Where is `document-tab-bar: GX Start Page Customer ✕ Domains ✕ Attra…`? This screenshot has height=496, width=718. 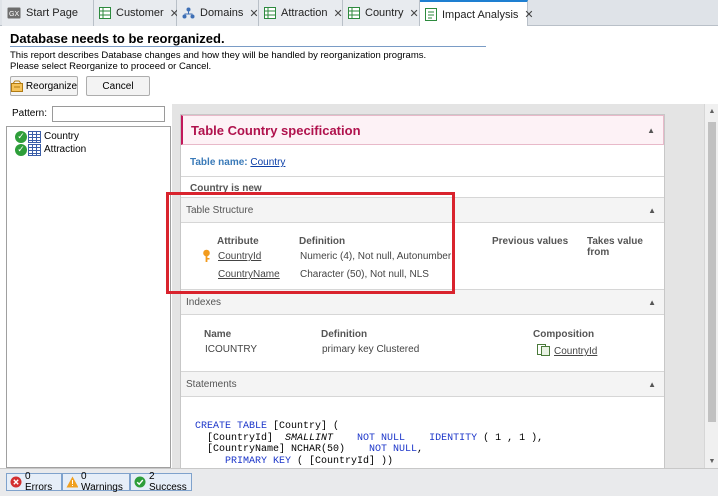 document-tab-bar: GX Start Page Customer ✕ Domains ✕ Attra… is located at coordinates (359, 13).